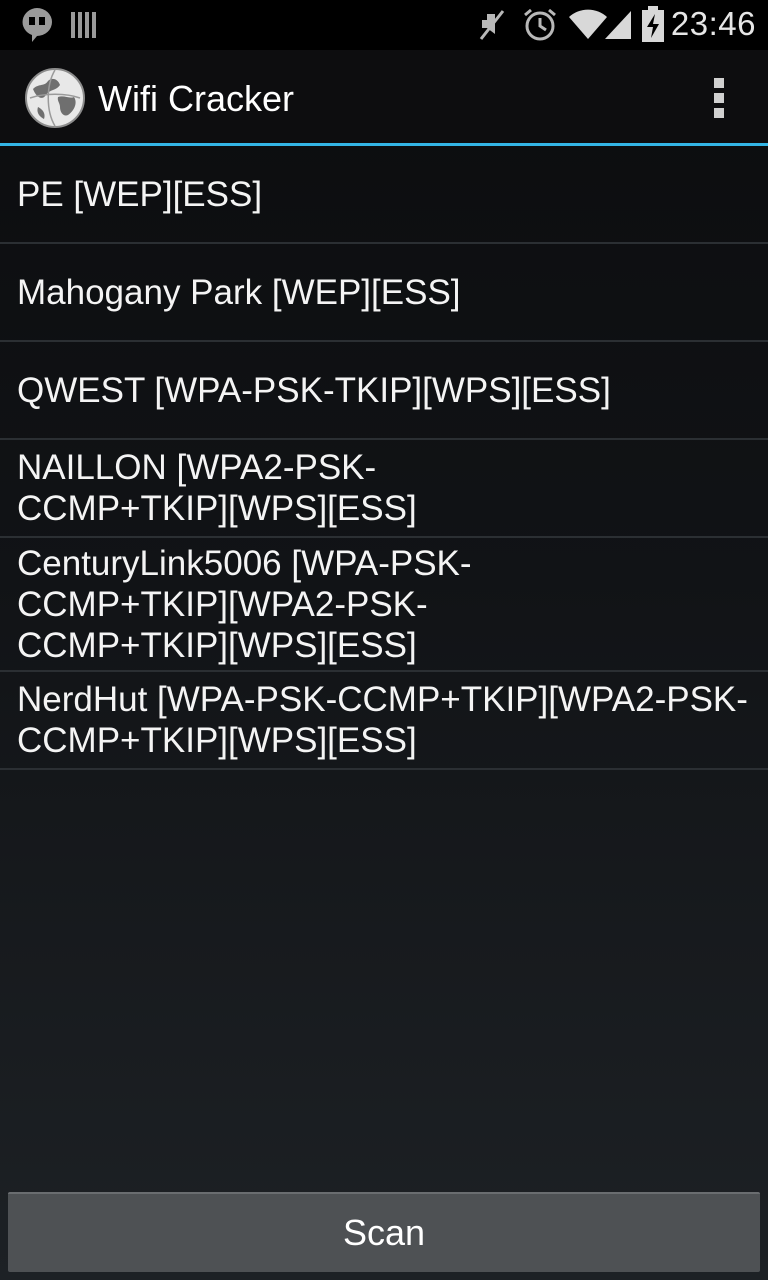 The height and width of the screenshot is (1280, 768). What do you see at coordinates (196, 98) in the screenshot?
I see `app-title: Wifi Cracker` at bounding box center [196, 98].